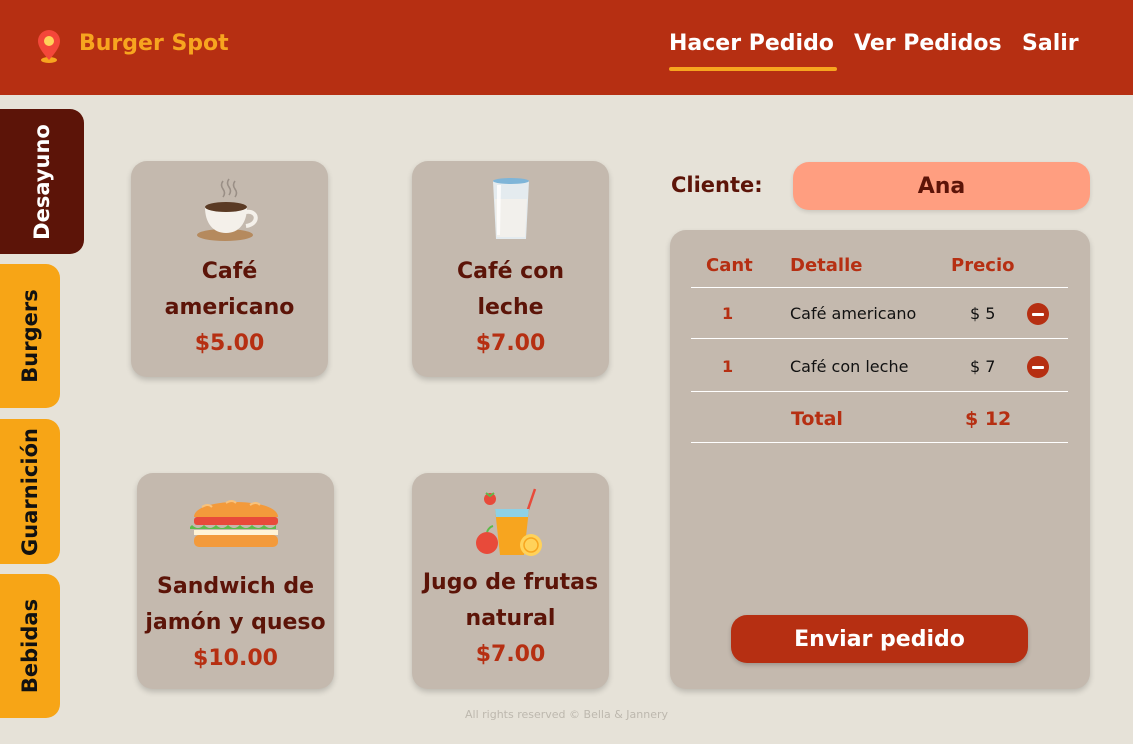 The image size is (1133, 744). Describe the element at coordinates (983, 366) in the screenshot. I see `row-price: $ 7` at that location.